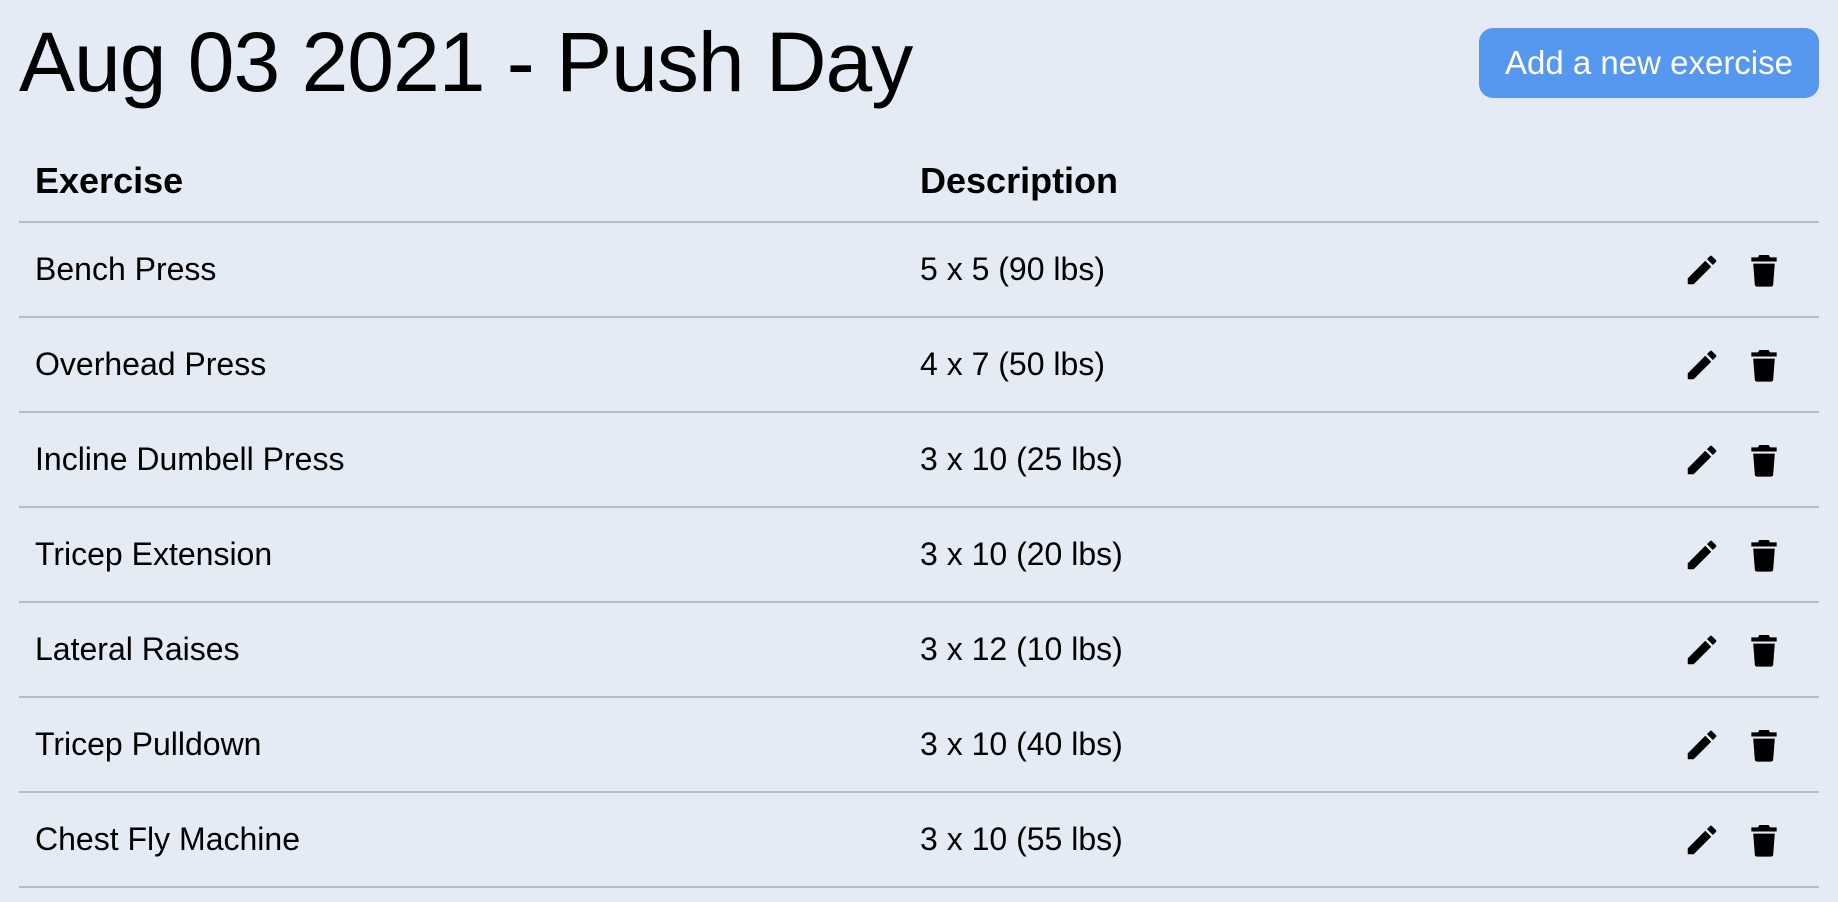 The width and height of the screenshot is (1838, 902). I want to click on exercise-description: 3 x 10 (55 lbs), so click(1021, 839).